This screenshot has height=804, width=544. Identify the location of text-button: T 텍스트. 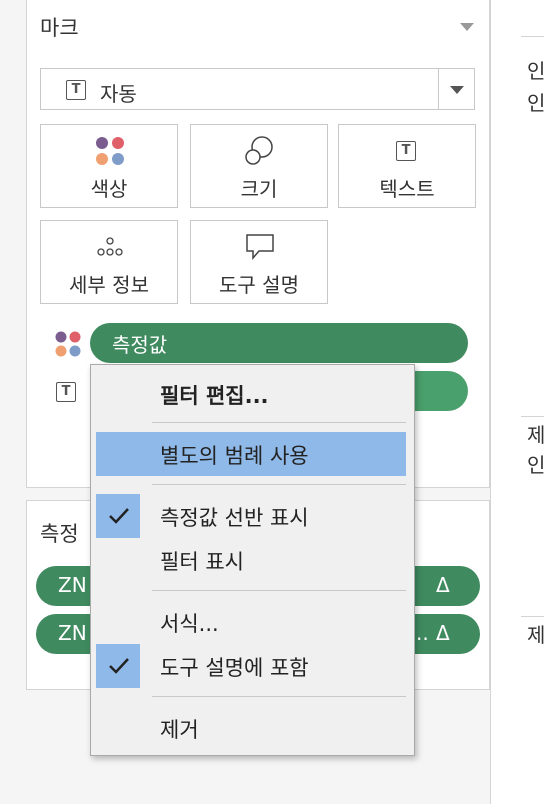
(407, 166).